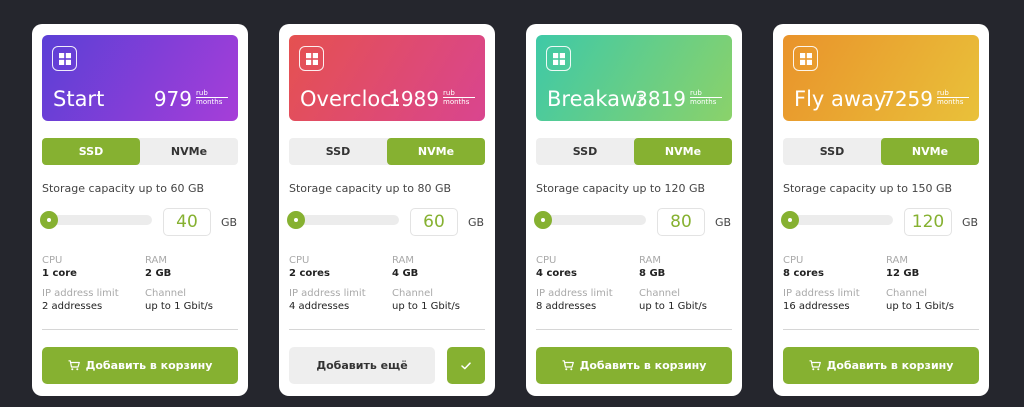 This screenshot has height=407, width=1024. What do you see at coordinates (140, 78) in the screenshot?
I see `plan-header: Start 979 rub months` at bounding box center [140, 78].